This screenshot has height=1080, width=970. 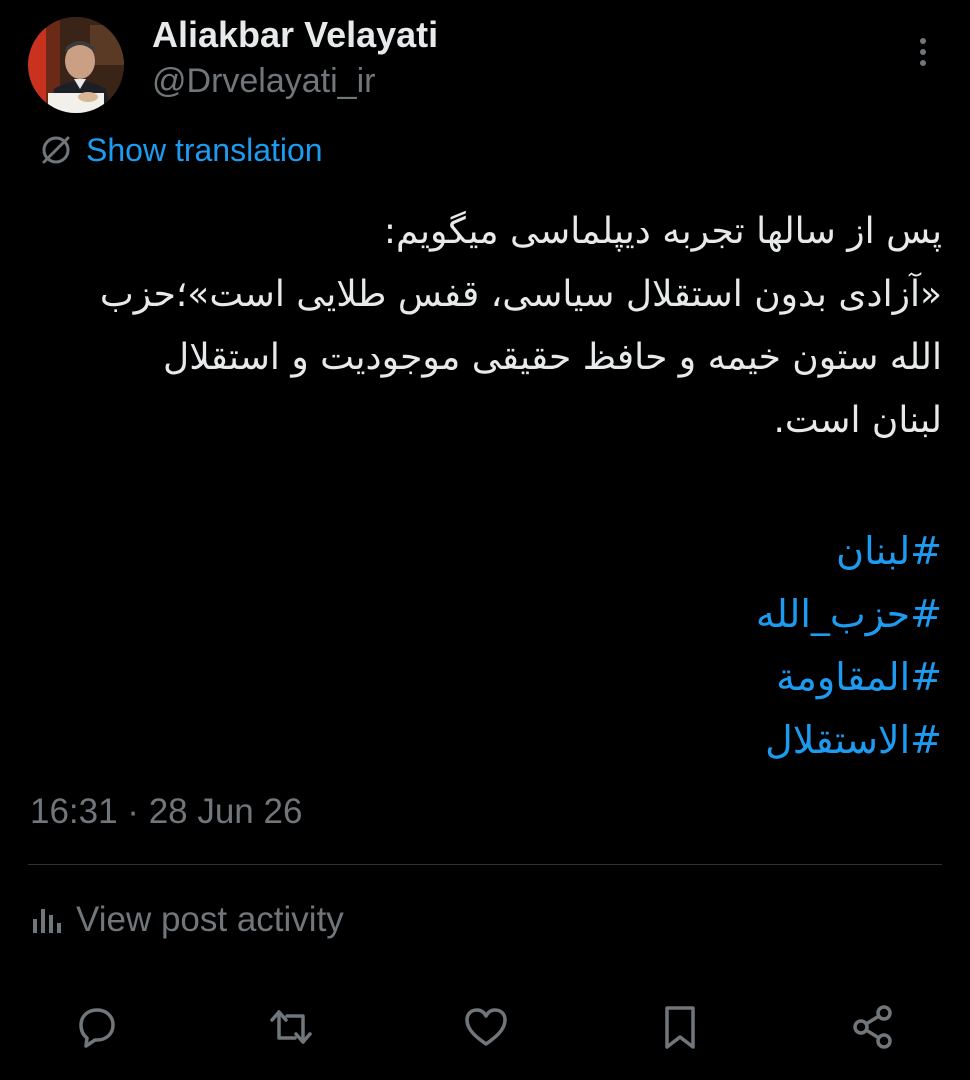 I want to click on repost-icon, so click(x=291, y=1027).